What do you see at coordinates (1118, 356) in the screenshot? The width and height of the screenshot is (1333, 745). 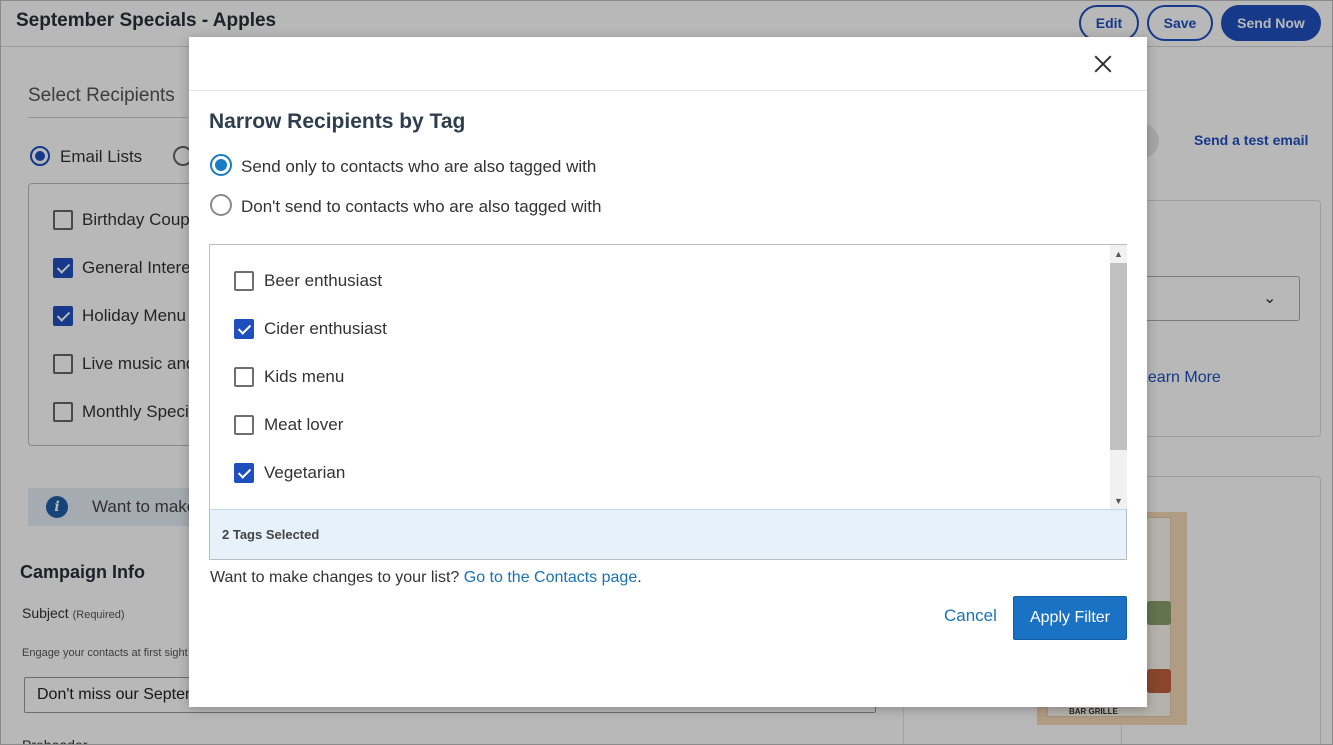 I see `scroll-thumb` at bounding box center [1118, 356].